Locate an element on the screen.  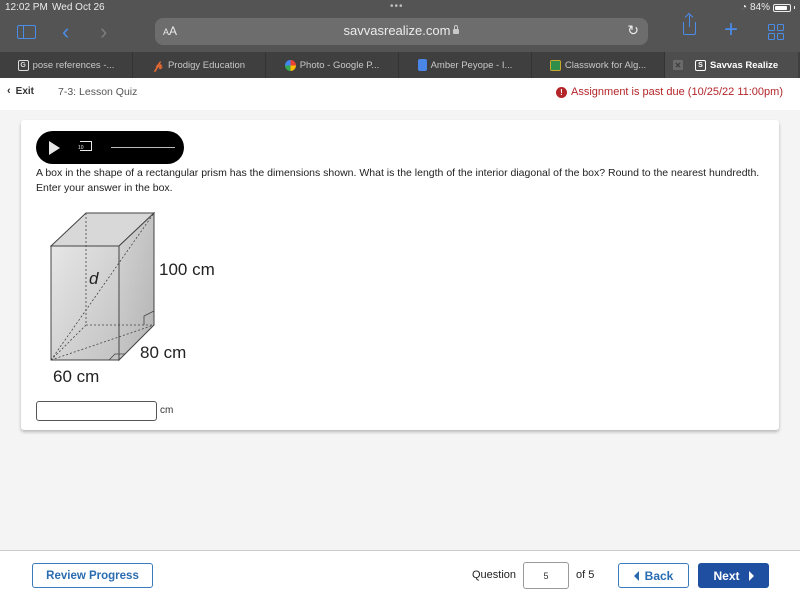
next-button: Next is located at coordinates (733, 575).